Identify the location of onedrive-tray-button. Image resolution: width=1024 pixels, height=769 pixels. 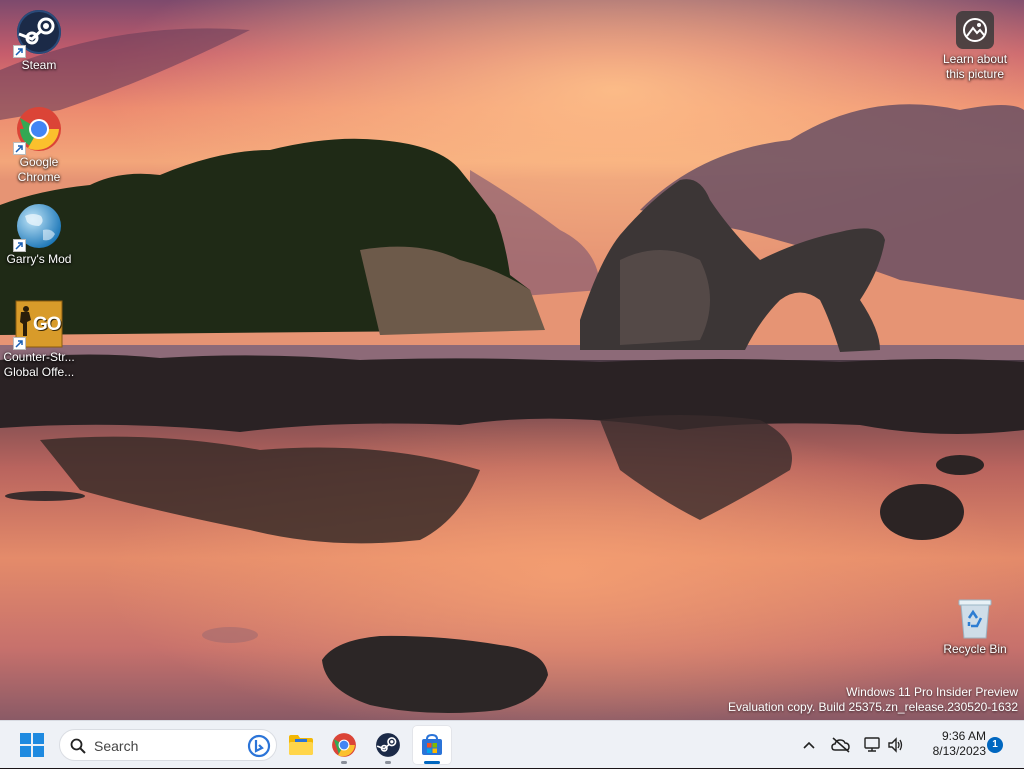
(841, 745).